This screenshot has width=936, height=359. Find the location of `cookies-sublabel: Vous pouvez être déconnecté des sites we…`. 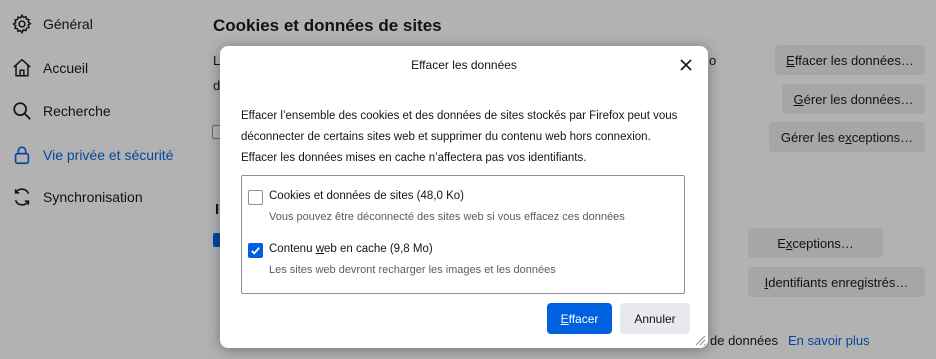

cookies-sublabel: Vous pouvez être déconnecté des sites we… is located at coordinates (447, 217).